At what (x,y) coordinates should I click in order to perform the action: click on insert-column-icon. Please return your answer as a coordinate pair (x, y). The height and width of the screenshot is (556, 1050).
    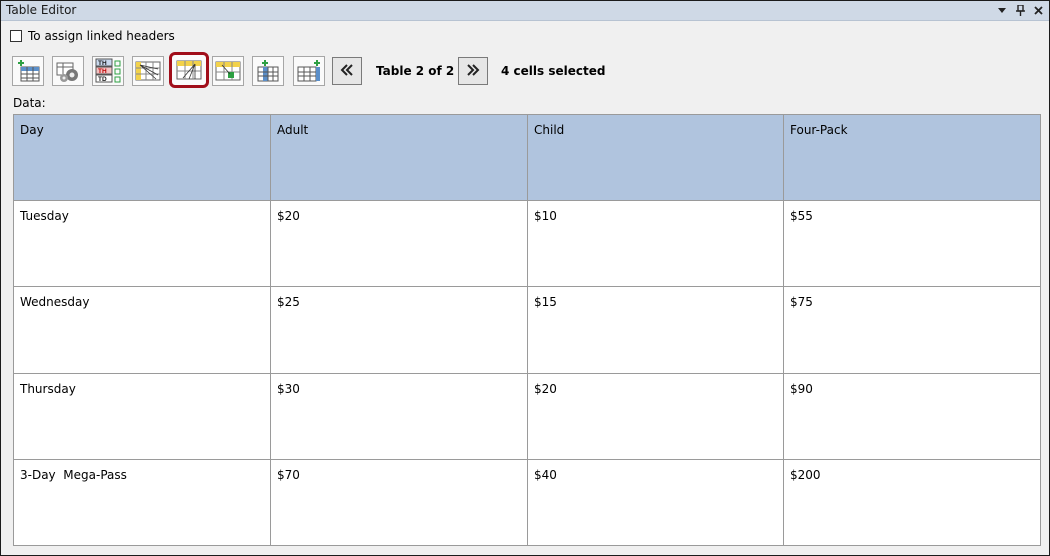
    Looking at the image, I should click on (268, 71).